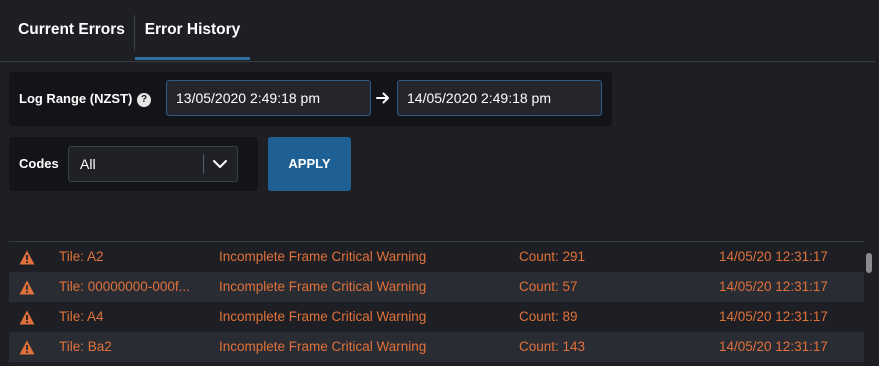  I want to click on codes-panel: Codes All, so click(133, 164).